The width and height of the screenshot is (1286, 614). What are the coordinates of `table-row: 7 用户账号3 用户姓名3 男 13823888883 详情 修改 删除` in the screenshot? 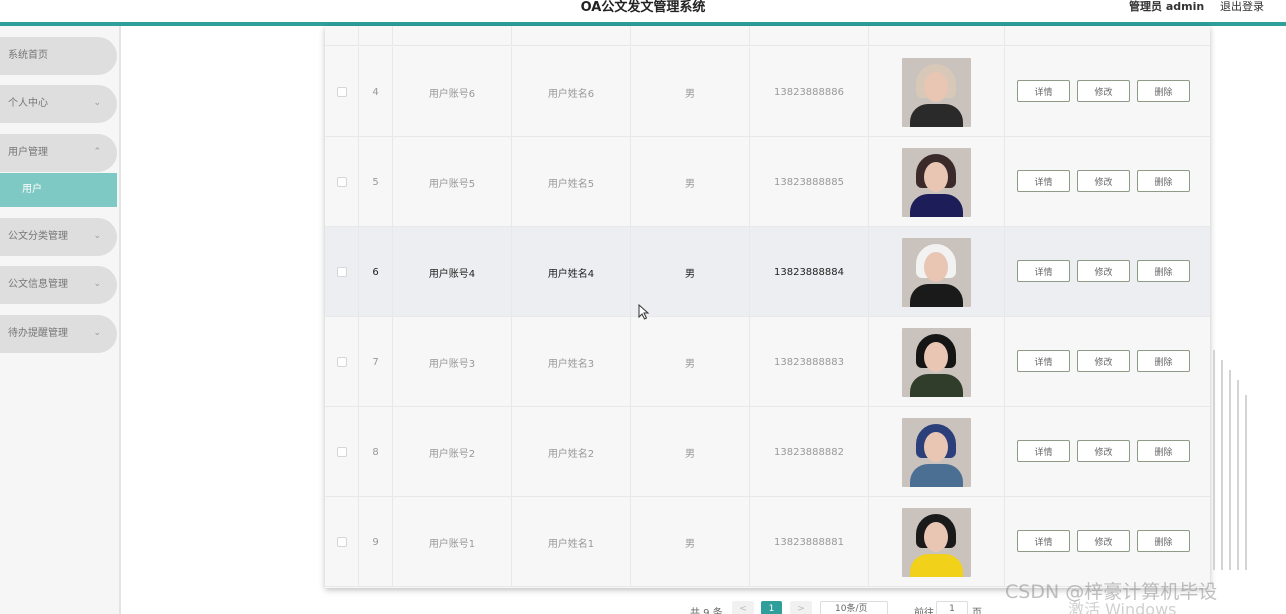 It's located at (767, 362).